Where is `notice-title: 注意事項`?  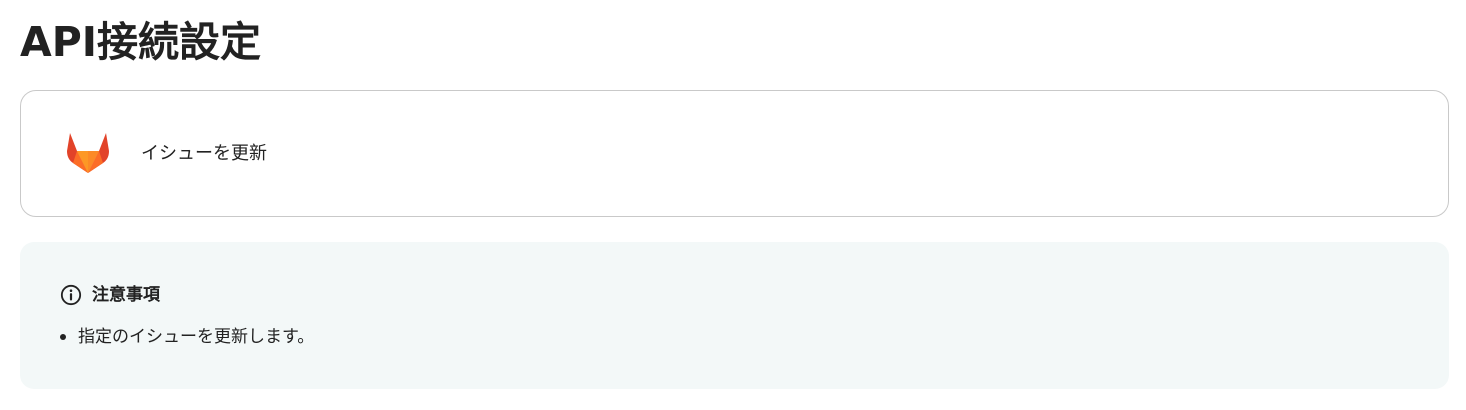
notice-title: 注意事項 is located at coordinates (126, 295).